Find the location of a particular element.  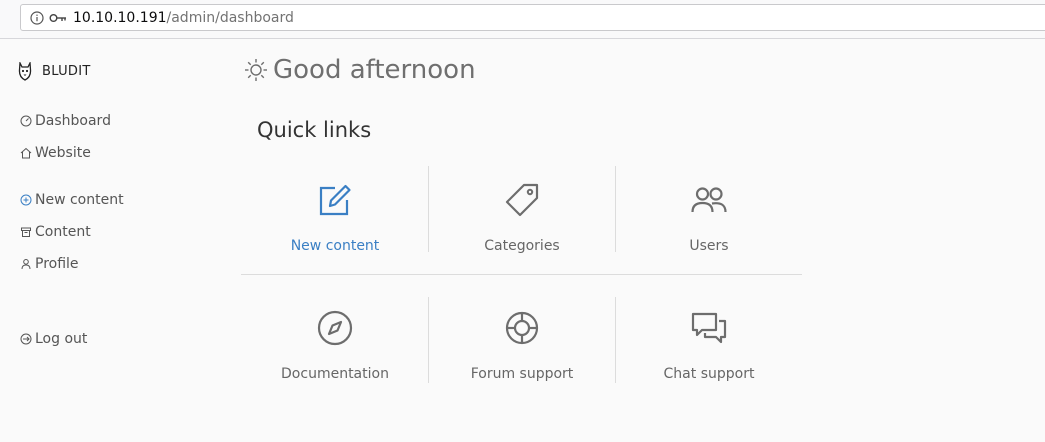

quick-link-users: Users is located at coordinates (709, 218).